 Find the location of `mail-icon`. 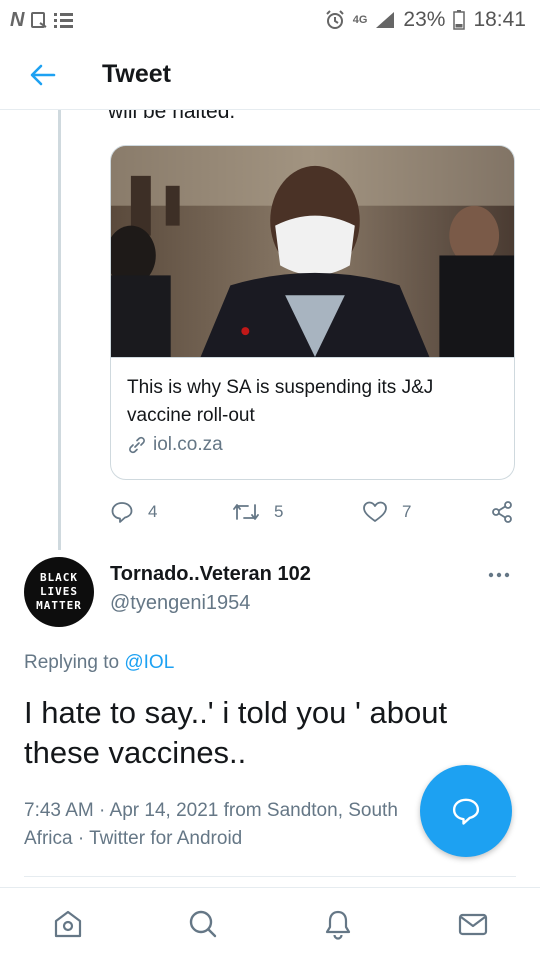

mail-icon is located at coordinates (472, 924).